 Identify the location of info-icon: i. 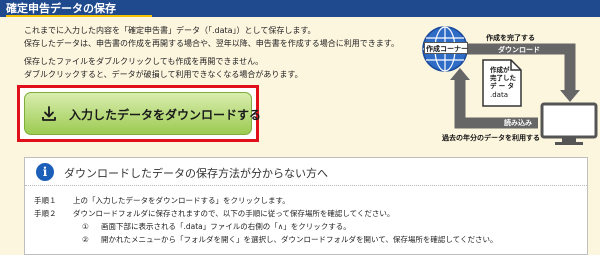
(45, 172).